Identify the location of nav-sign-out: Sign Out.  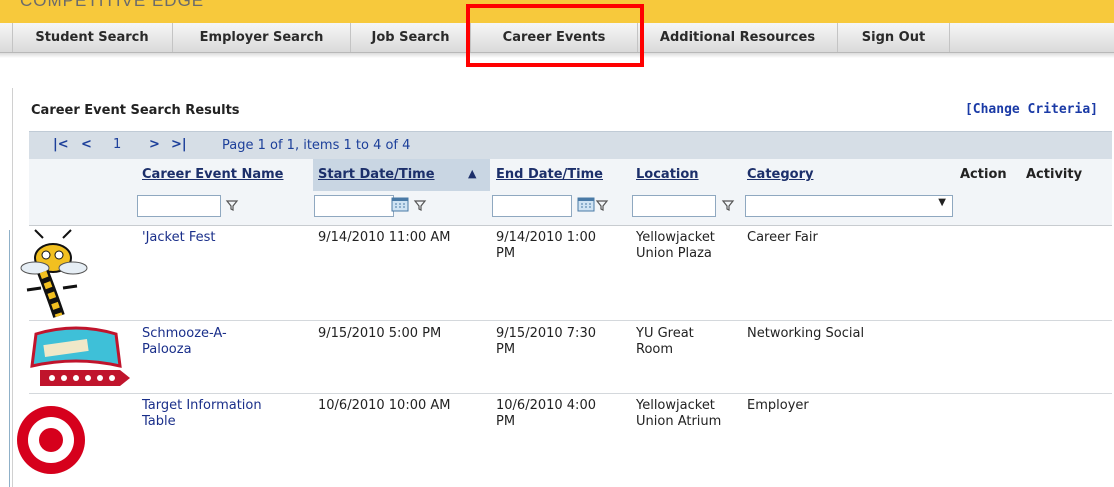
(894, 37).